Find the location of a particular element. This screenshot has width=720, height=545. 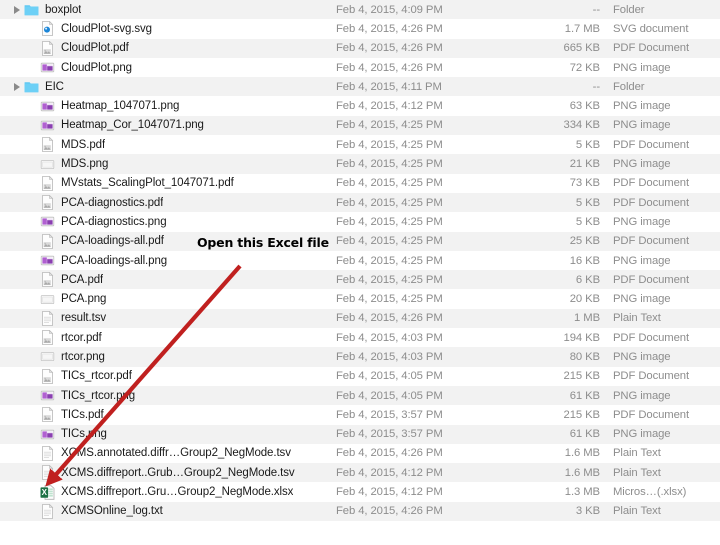

file-size: 1.3 MB is located at coordinates (582, 492).